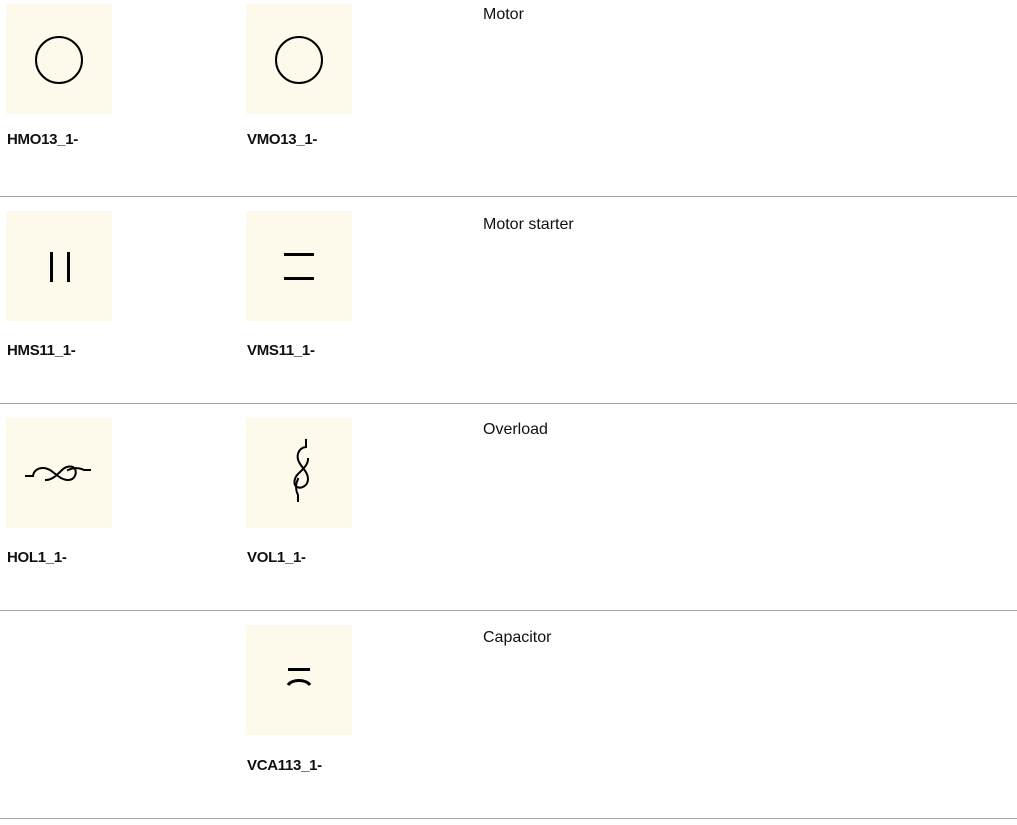 The height and width of the screenshot is (825, 1017). What do you see at coordinates (276, 557) in the screenshot?
I see `symbol-code-vertical: VOL1_1-` at bounding box center [276, 557].